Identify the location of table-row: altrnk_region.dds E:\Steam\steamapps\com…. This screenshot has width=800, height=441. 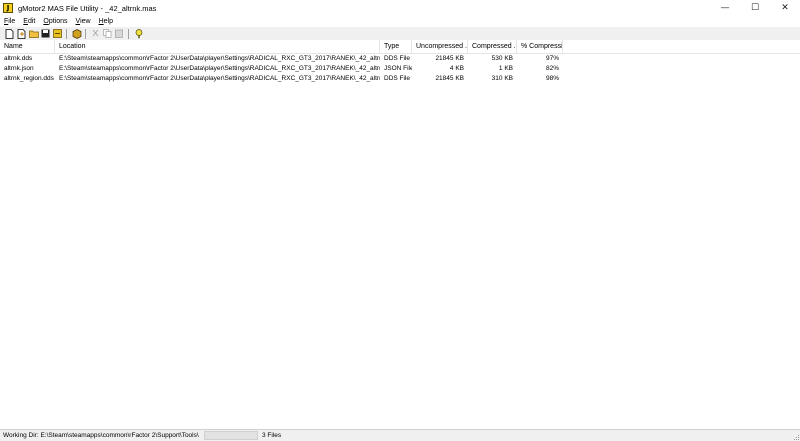
(400, 79).